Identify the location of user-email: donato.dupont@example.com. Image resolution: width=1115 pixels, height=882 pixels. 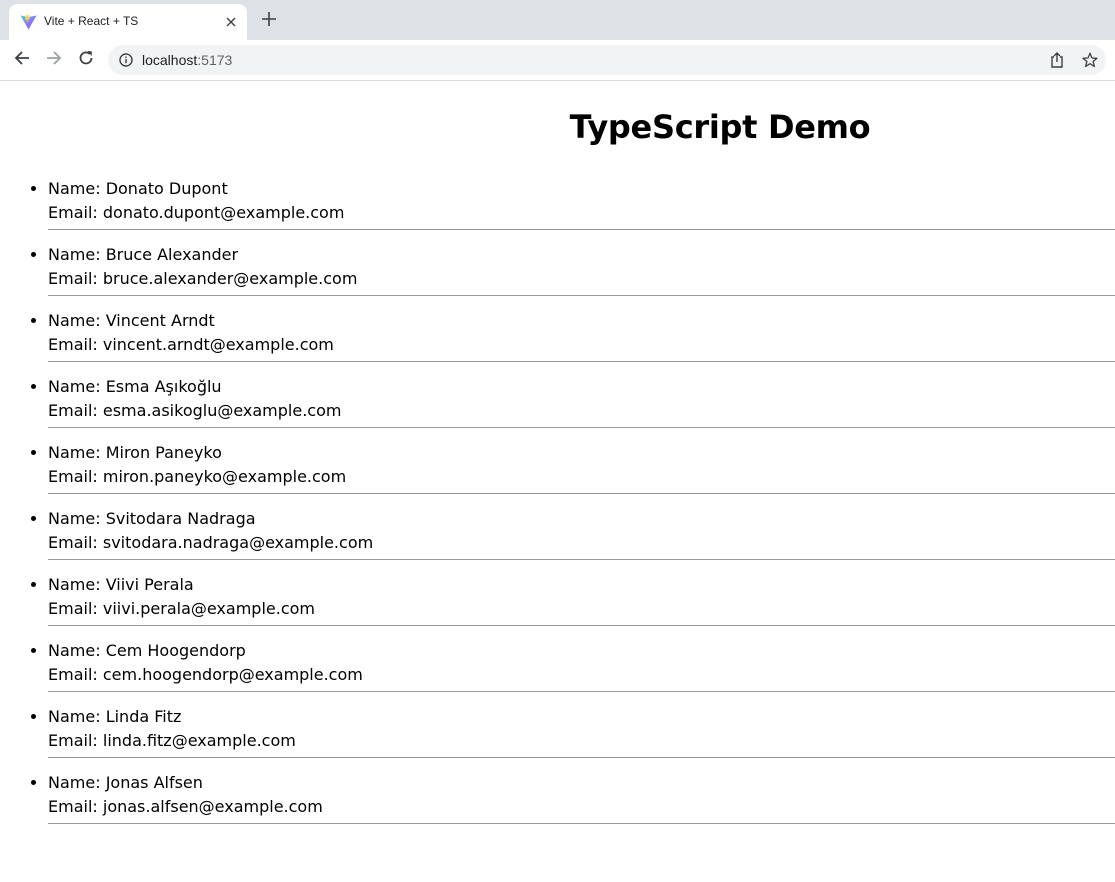
(223, 212).